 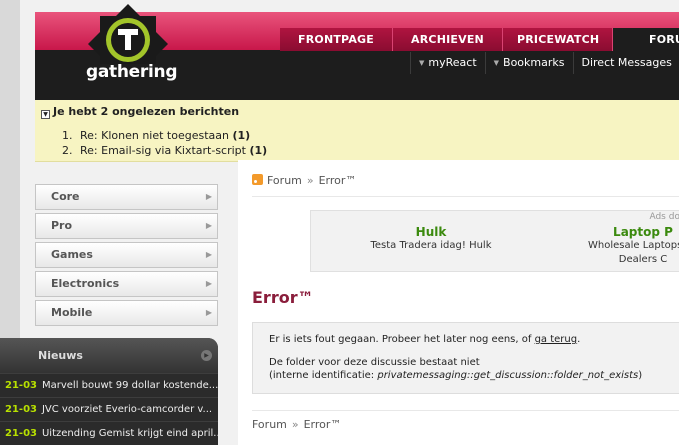 I want to click on unread-item: 1. Re: Klonen niet toegestaan (1), so click(x=164, y=135).